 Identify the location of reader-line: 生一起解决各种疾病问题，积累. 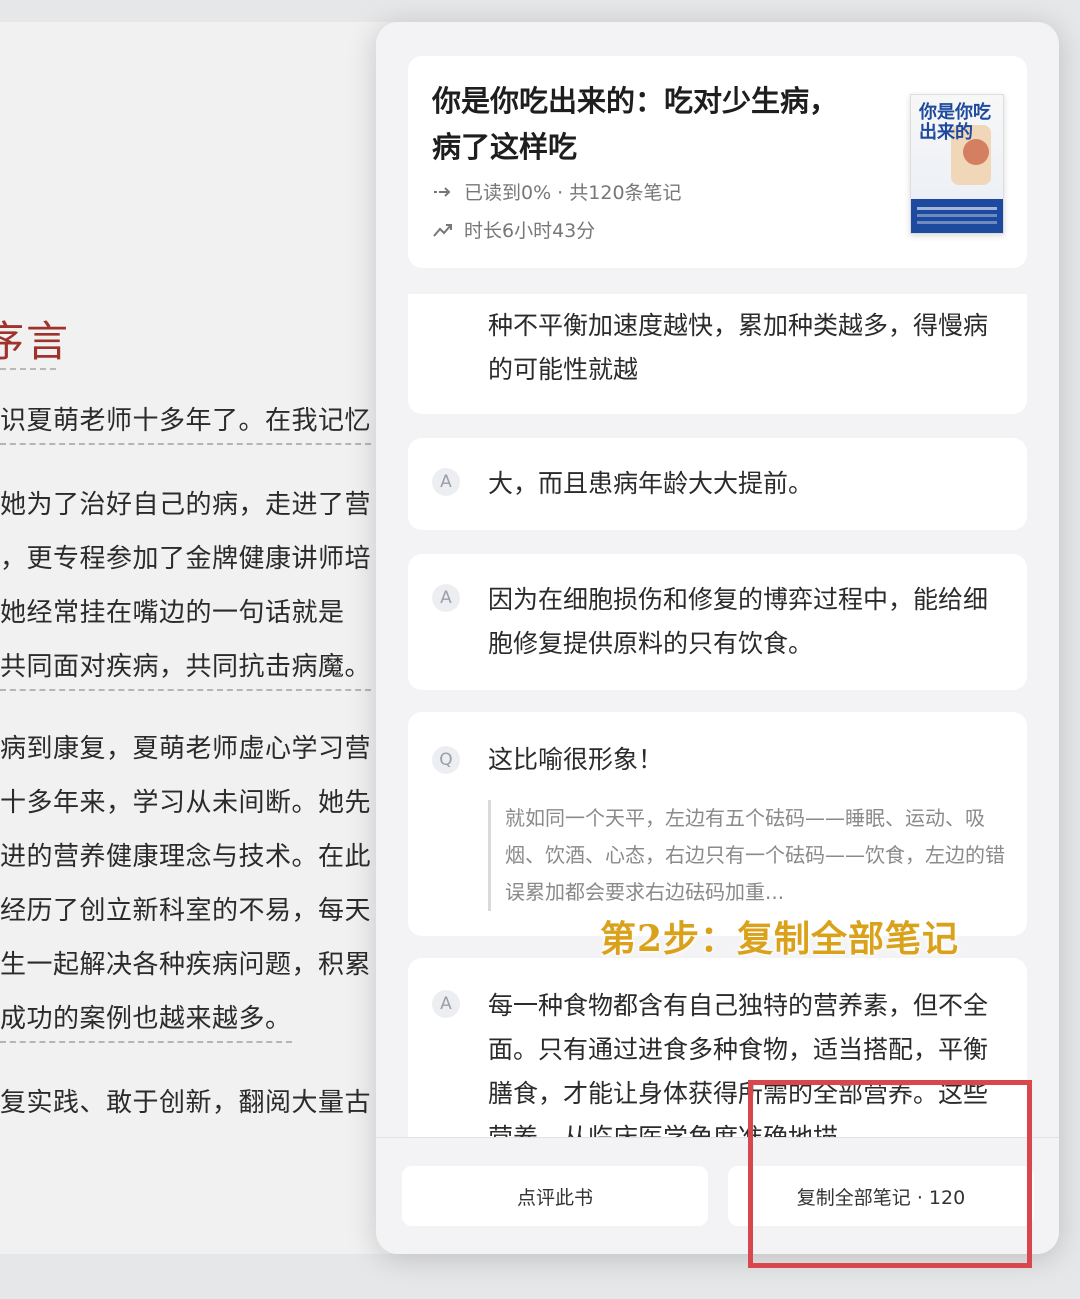
(186, 965).